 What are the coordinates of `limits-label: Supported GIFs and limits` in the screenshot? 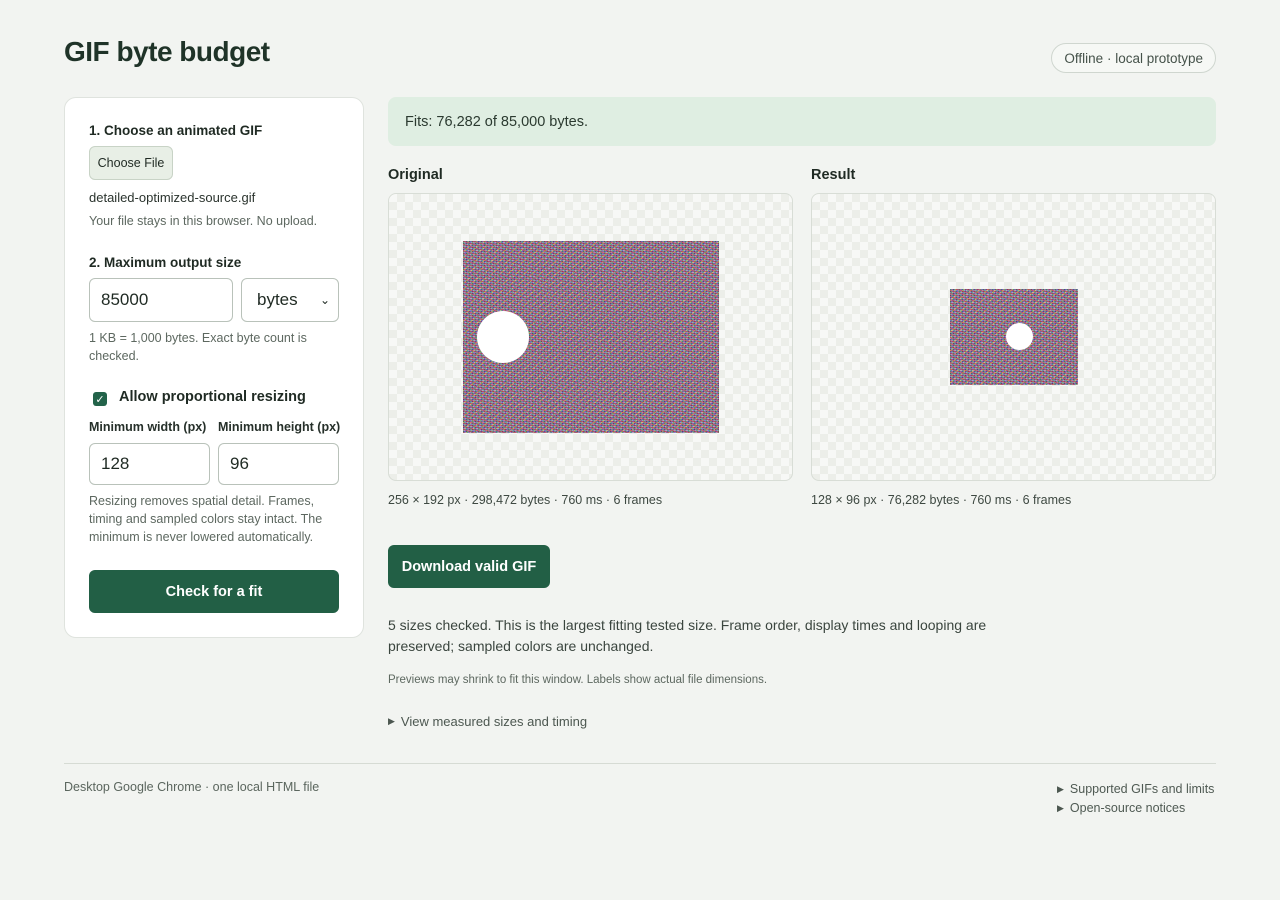 It's located at (1142, 789).